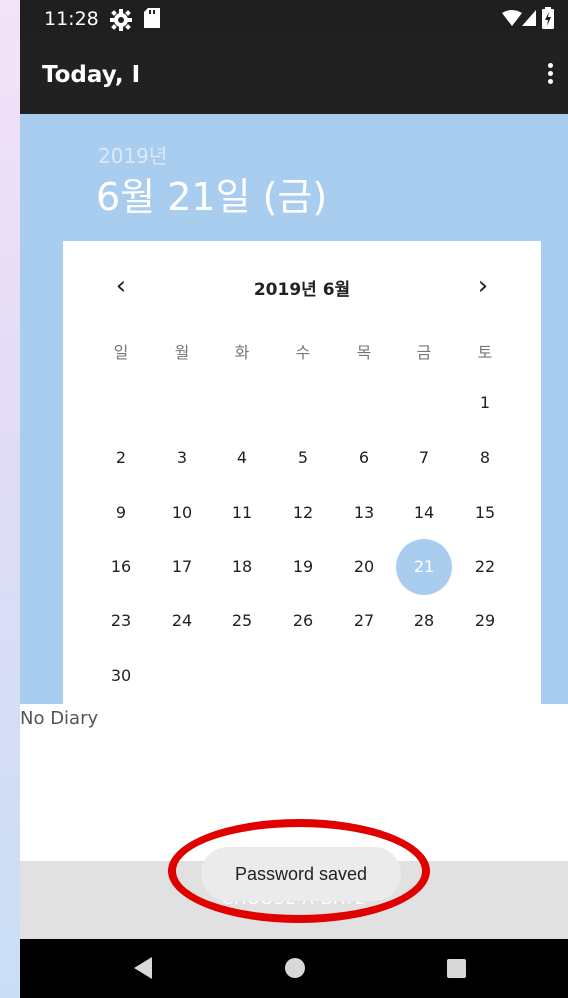 The width and height of the screenshot is (568, 998). Describe the element at coordinates (121, 675) in the screenshot. I see `calendar-day: 30` at that location.